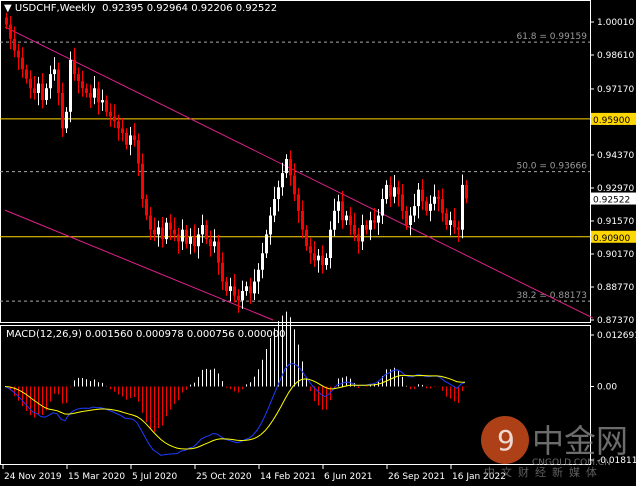 The image size is (636, 486). I want to click on x-tick-label: 25 Oct 2020, so click(224, 477).